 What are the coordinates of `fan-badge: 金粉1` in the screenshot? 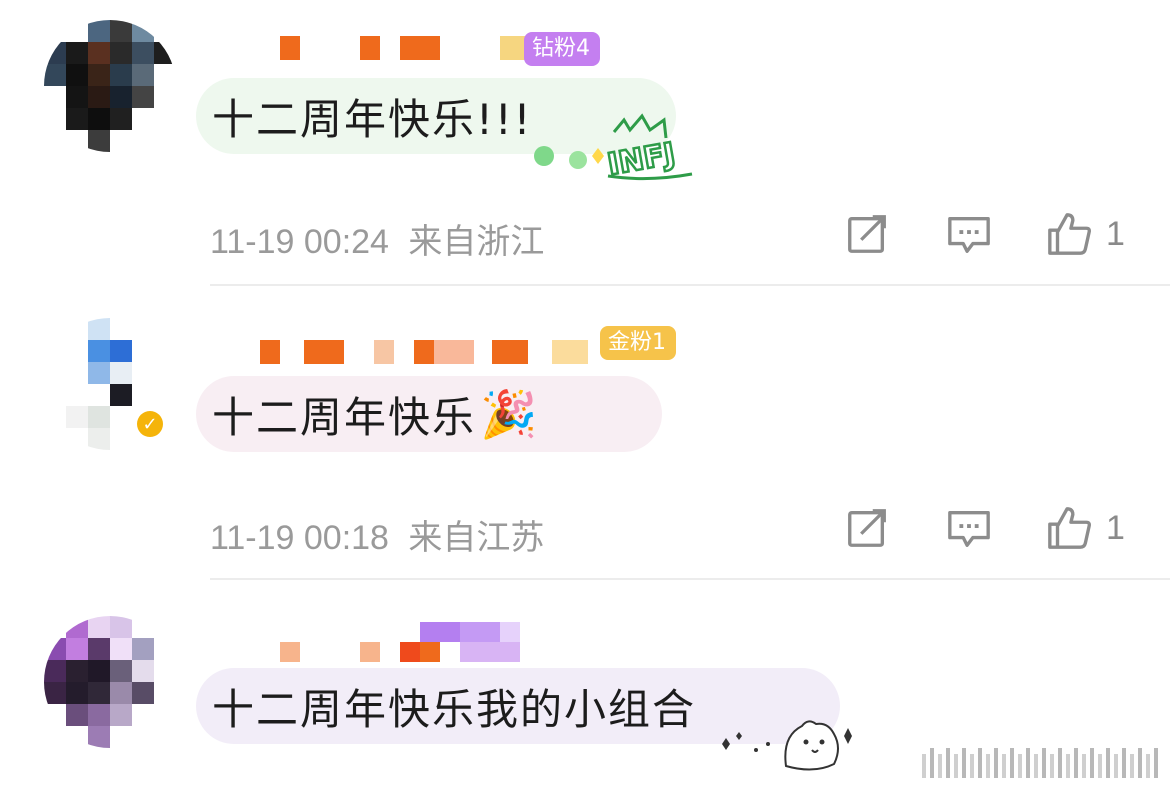 It's located at (638, 343).